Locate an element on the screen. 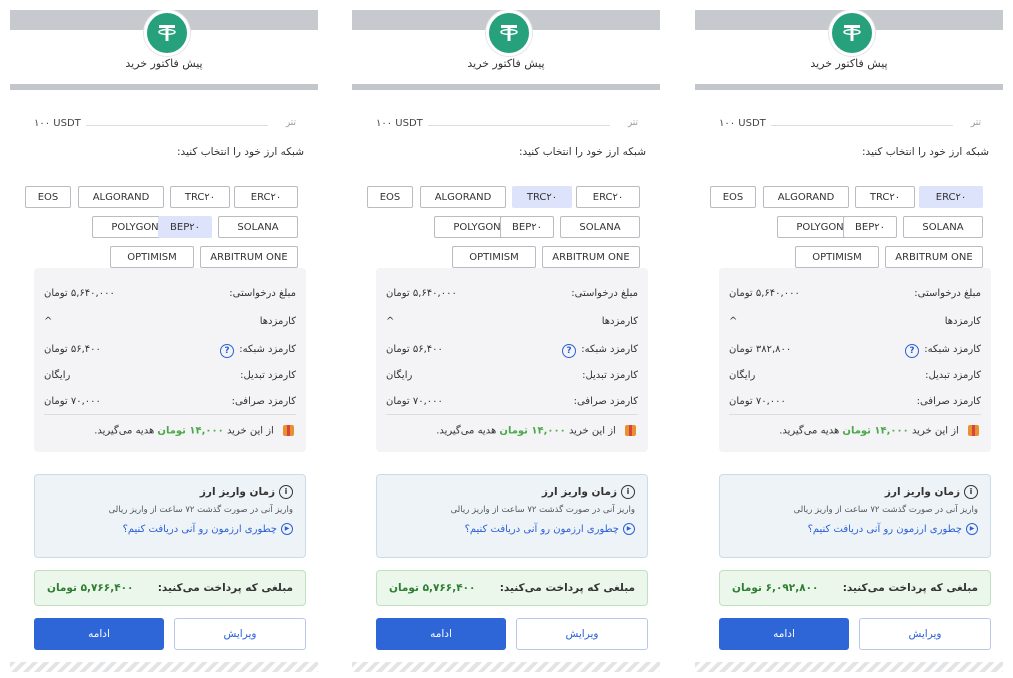 The height and width of the screenshot is (678, 1013). requested-label: مبلغ درخواستی: is located at coordinates (947, 293).